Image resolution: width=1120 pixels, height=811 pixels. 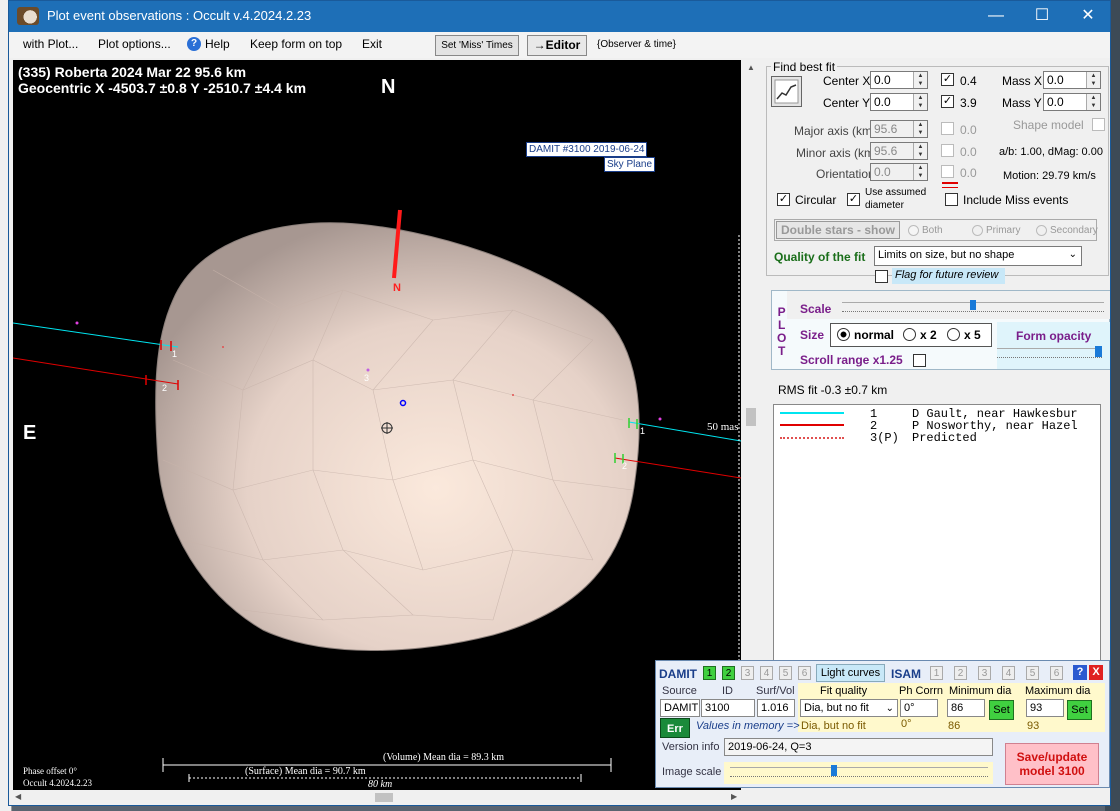 What do you see at coordinates (899, 151) in the screenshot?
I see `minor-axis-input: 95.6 ▲ ▼` at bounding box center [899, 151].